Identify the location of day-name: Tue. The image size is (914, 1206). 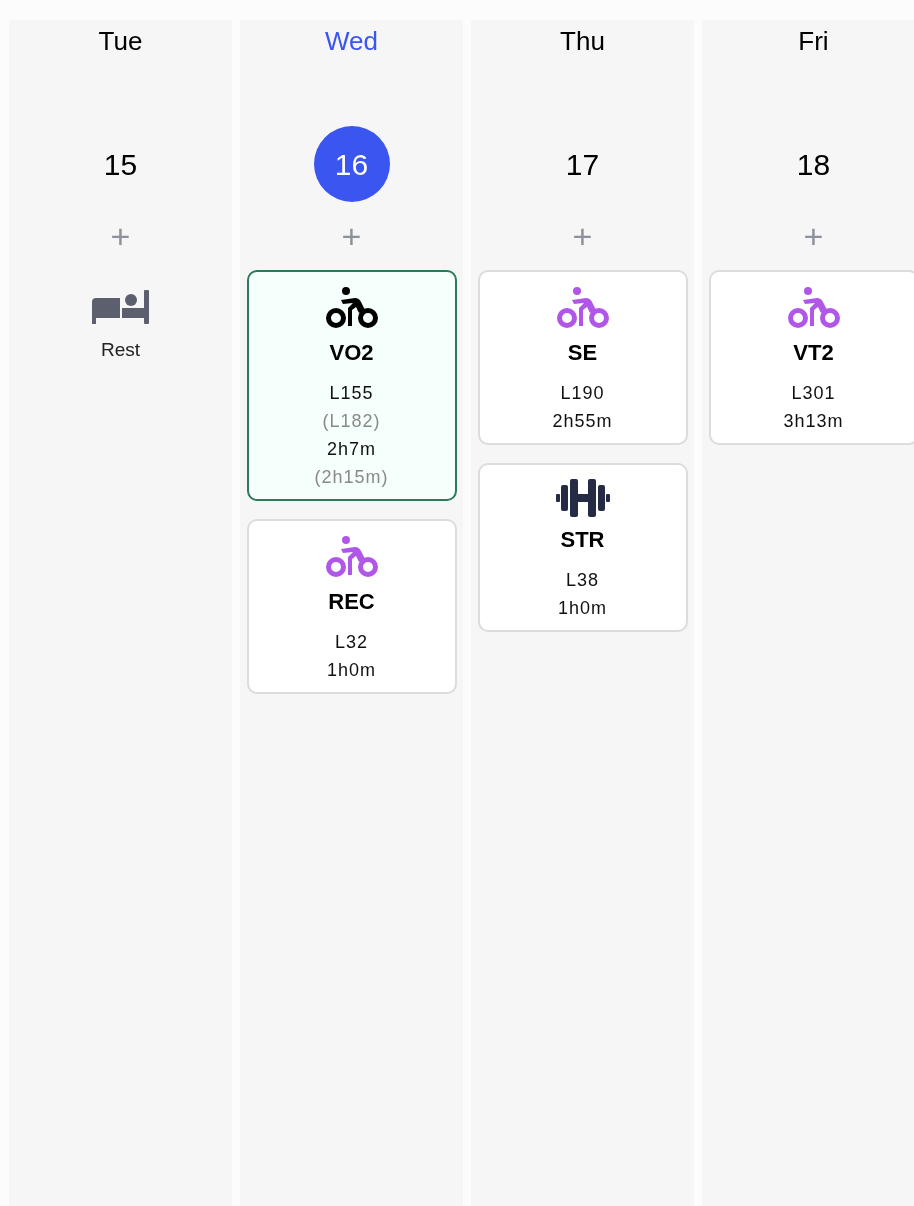
(120, 41).